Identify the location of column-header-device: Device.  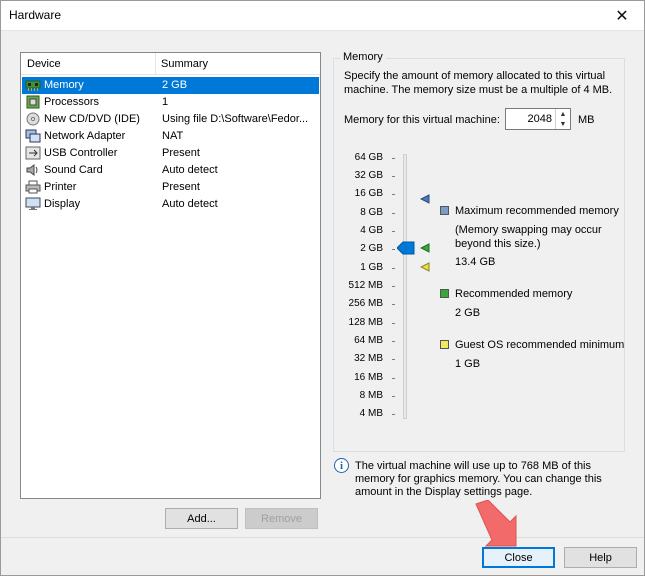
(44, 64).